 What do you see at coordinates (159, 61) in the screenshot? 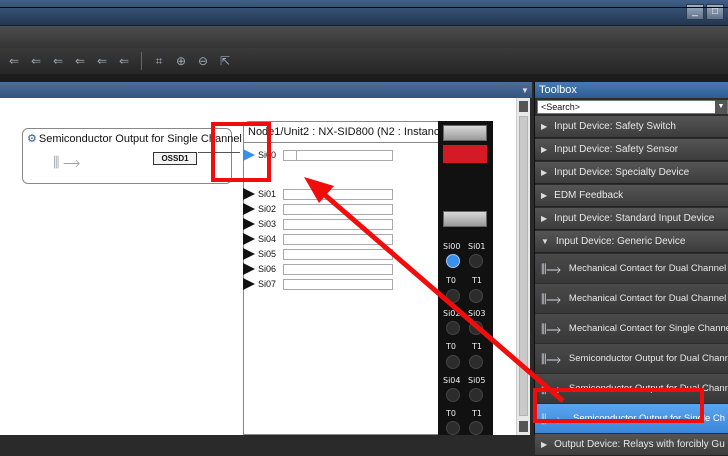
I see `fit-view-icon: ⌗` at bounding box center [159, 61].